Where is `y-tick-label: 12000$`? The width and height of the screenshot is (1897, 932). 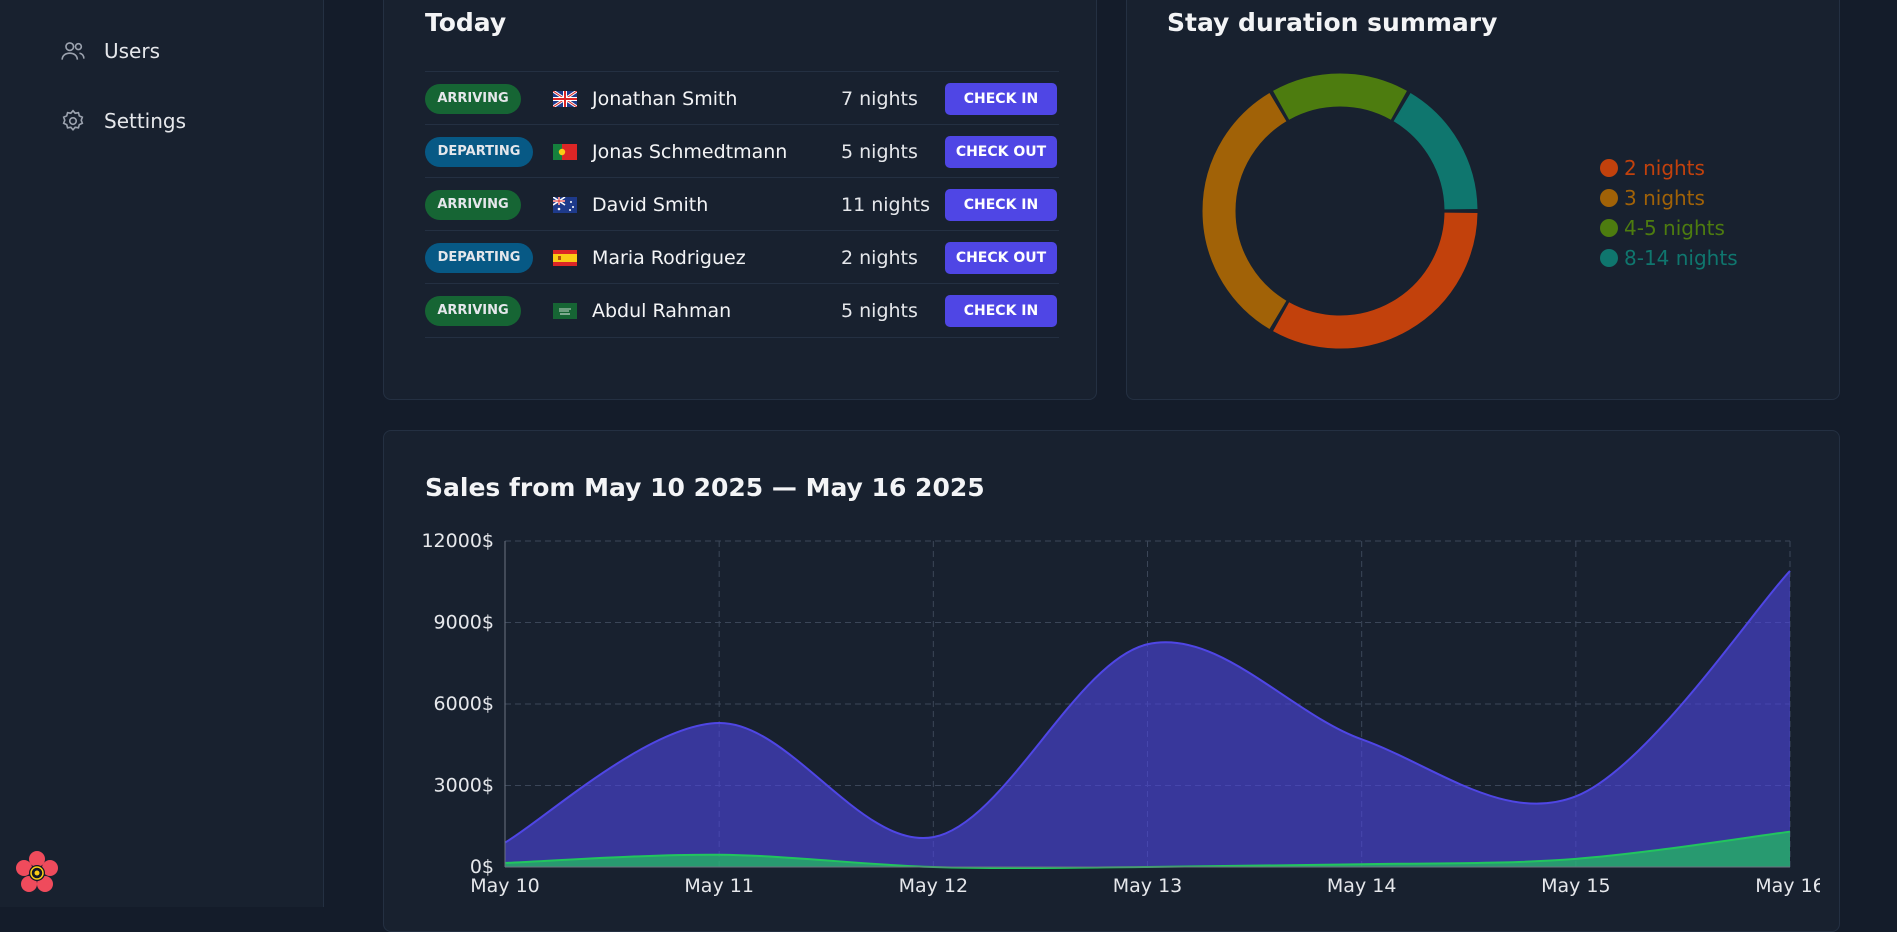
y-tick-label: 12000$ is located at coordinates (457, 541).